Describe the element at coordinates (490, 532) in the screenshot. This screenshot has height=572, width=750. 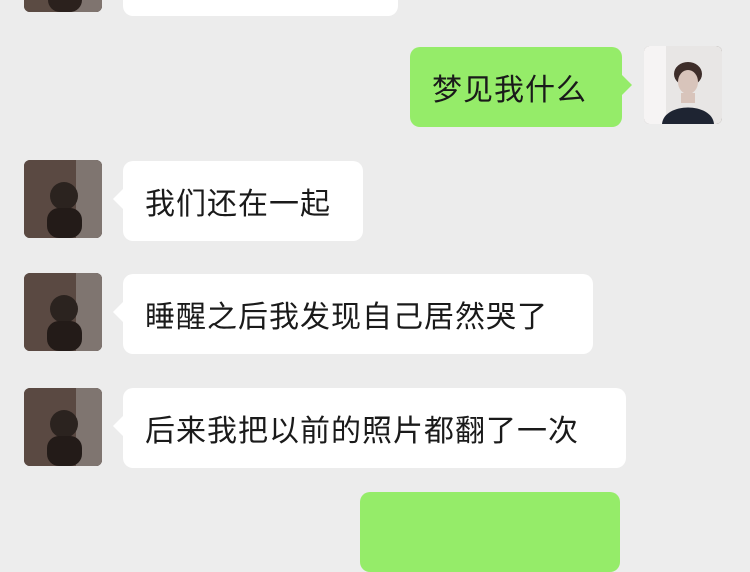
I see `message-bubble-bottom` at that location.